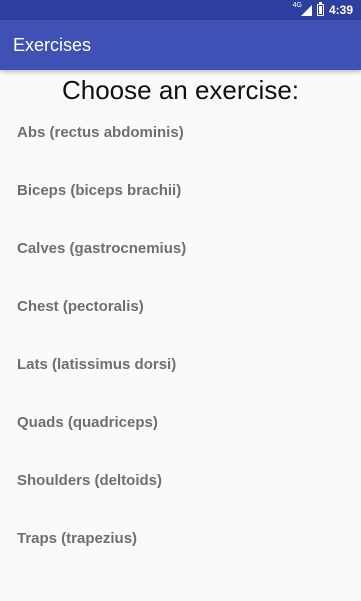 The height and width of the screenshot is (601, 361). I want to click on battery-icon, so click(320, 9).